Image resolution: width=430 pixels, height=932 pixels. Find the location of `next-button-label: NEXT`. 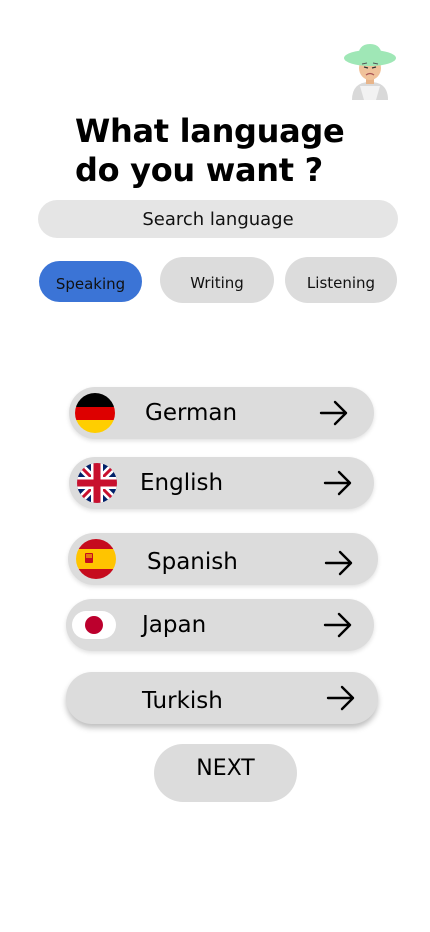

next-button-label: NEXT is located at coordinates (225, 768).